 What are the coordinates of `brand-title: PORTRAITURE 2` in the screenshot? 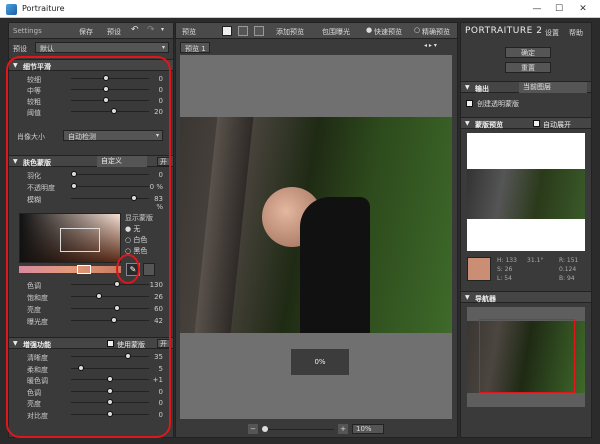 It's located at (504, 31).